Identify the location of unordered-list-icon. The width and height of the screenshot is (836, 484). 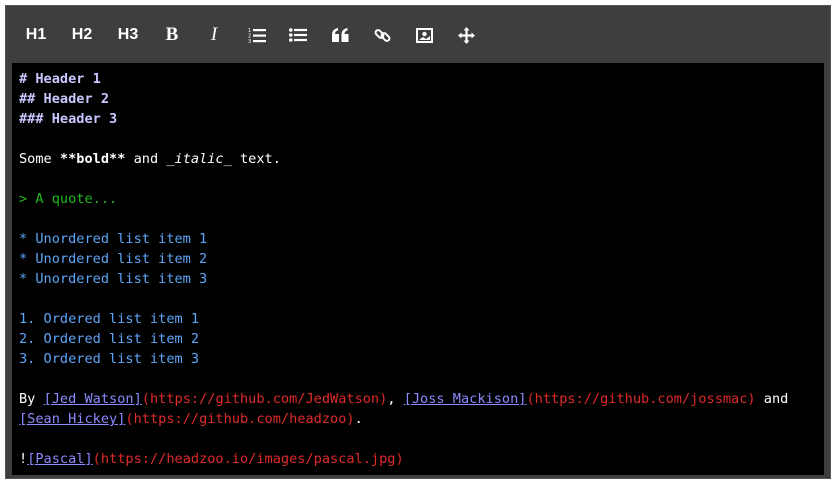
(298, 35).